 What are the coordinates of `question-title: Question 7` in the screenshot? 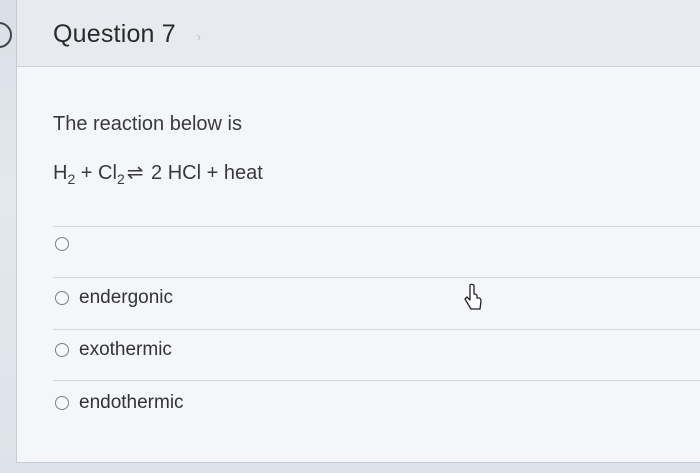 It's located at (114, 34).